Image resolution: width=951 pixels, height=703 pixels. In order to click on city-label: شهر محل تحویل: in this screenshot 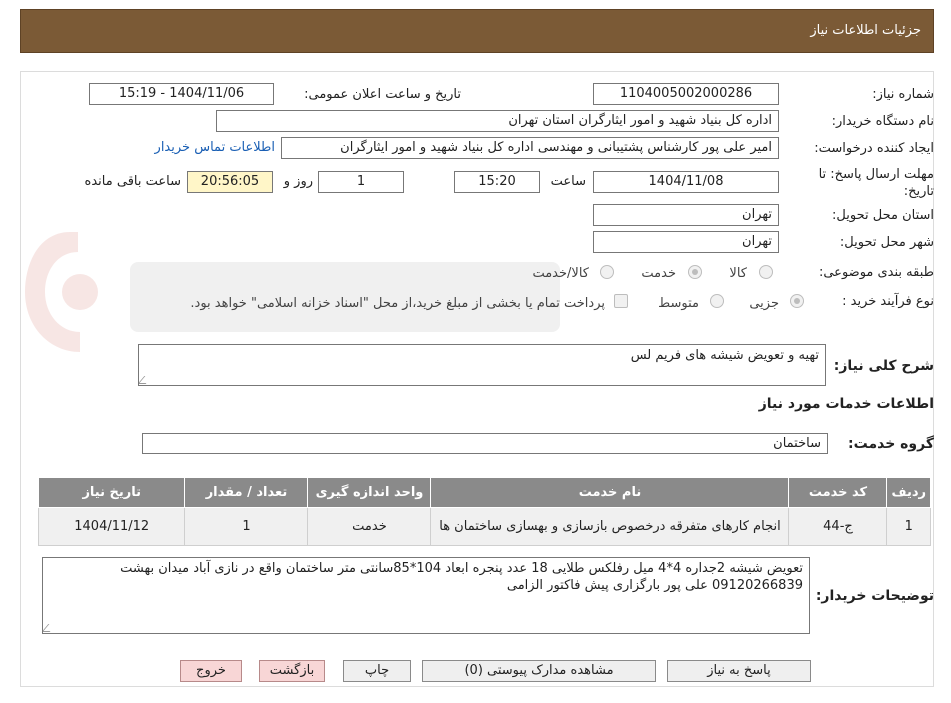, I will do `click(886, 242)`.